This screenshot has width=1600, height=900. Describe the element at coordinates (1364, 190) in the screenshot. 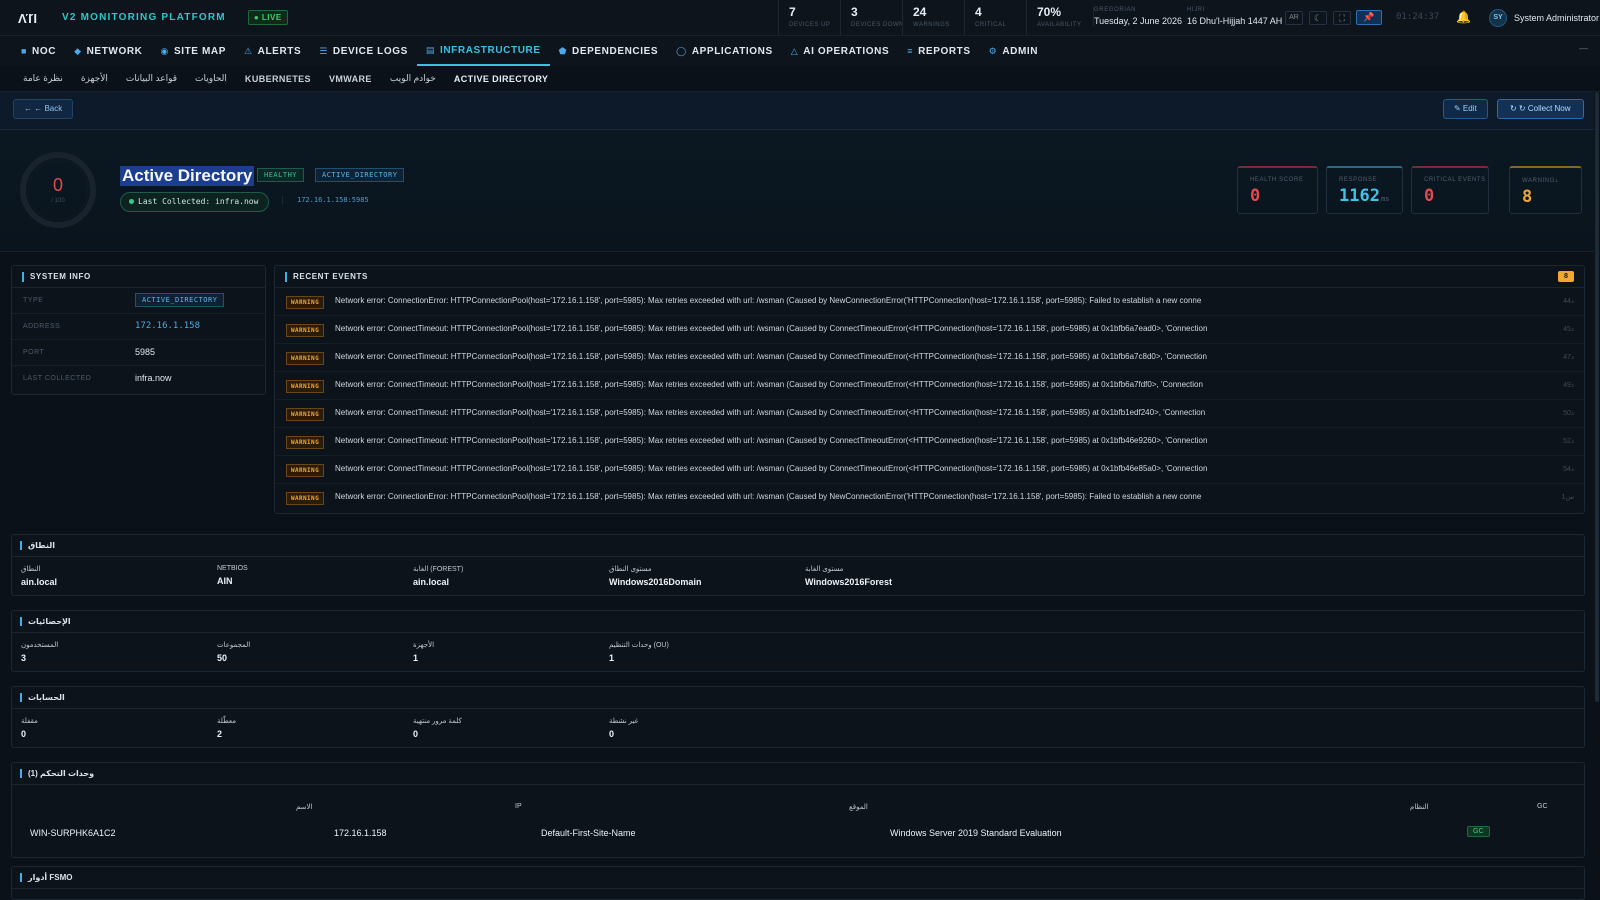

I see `kpi-response: RESPONSE 1162ms` at that location.